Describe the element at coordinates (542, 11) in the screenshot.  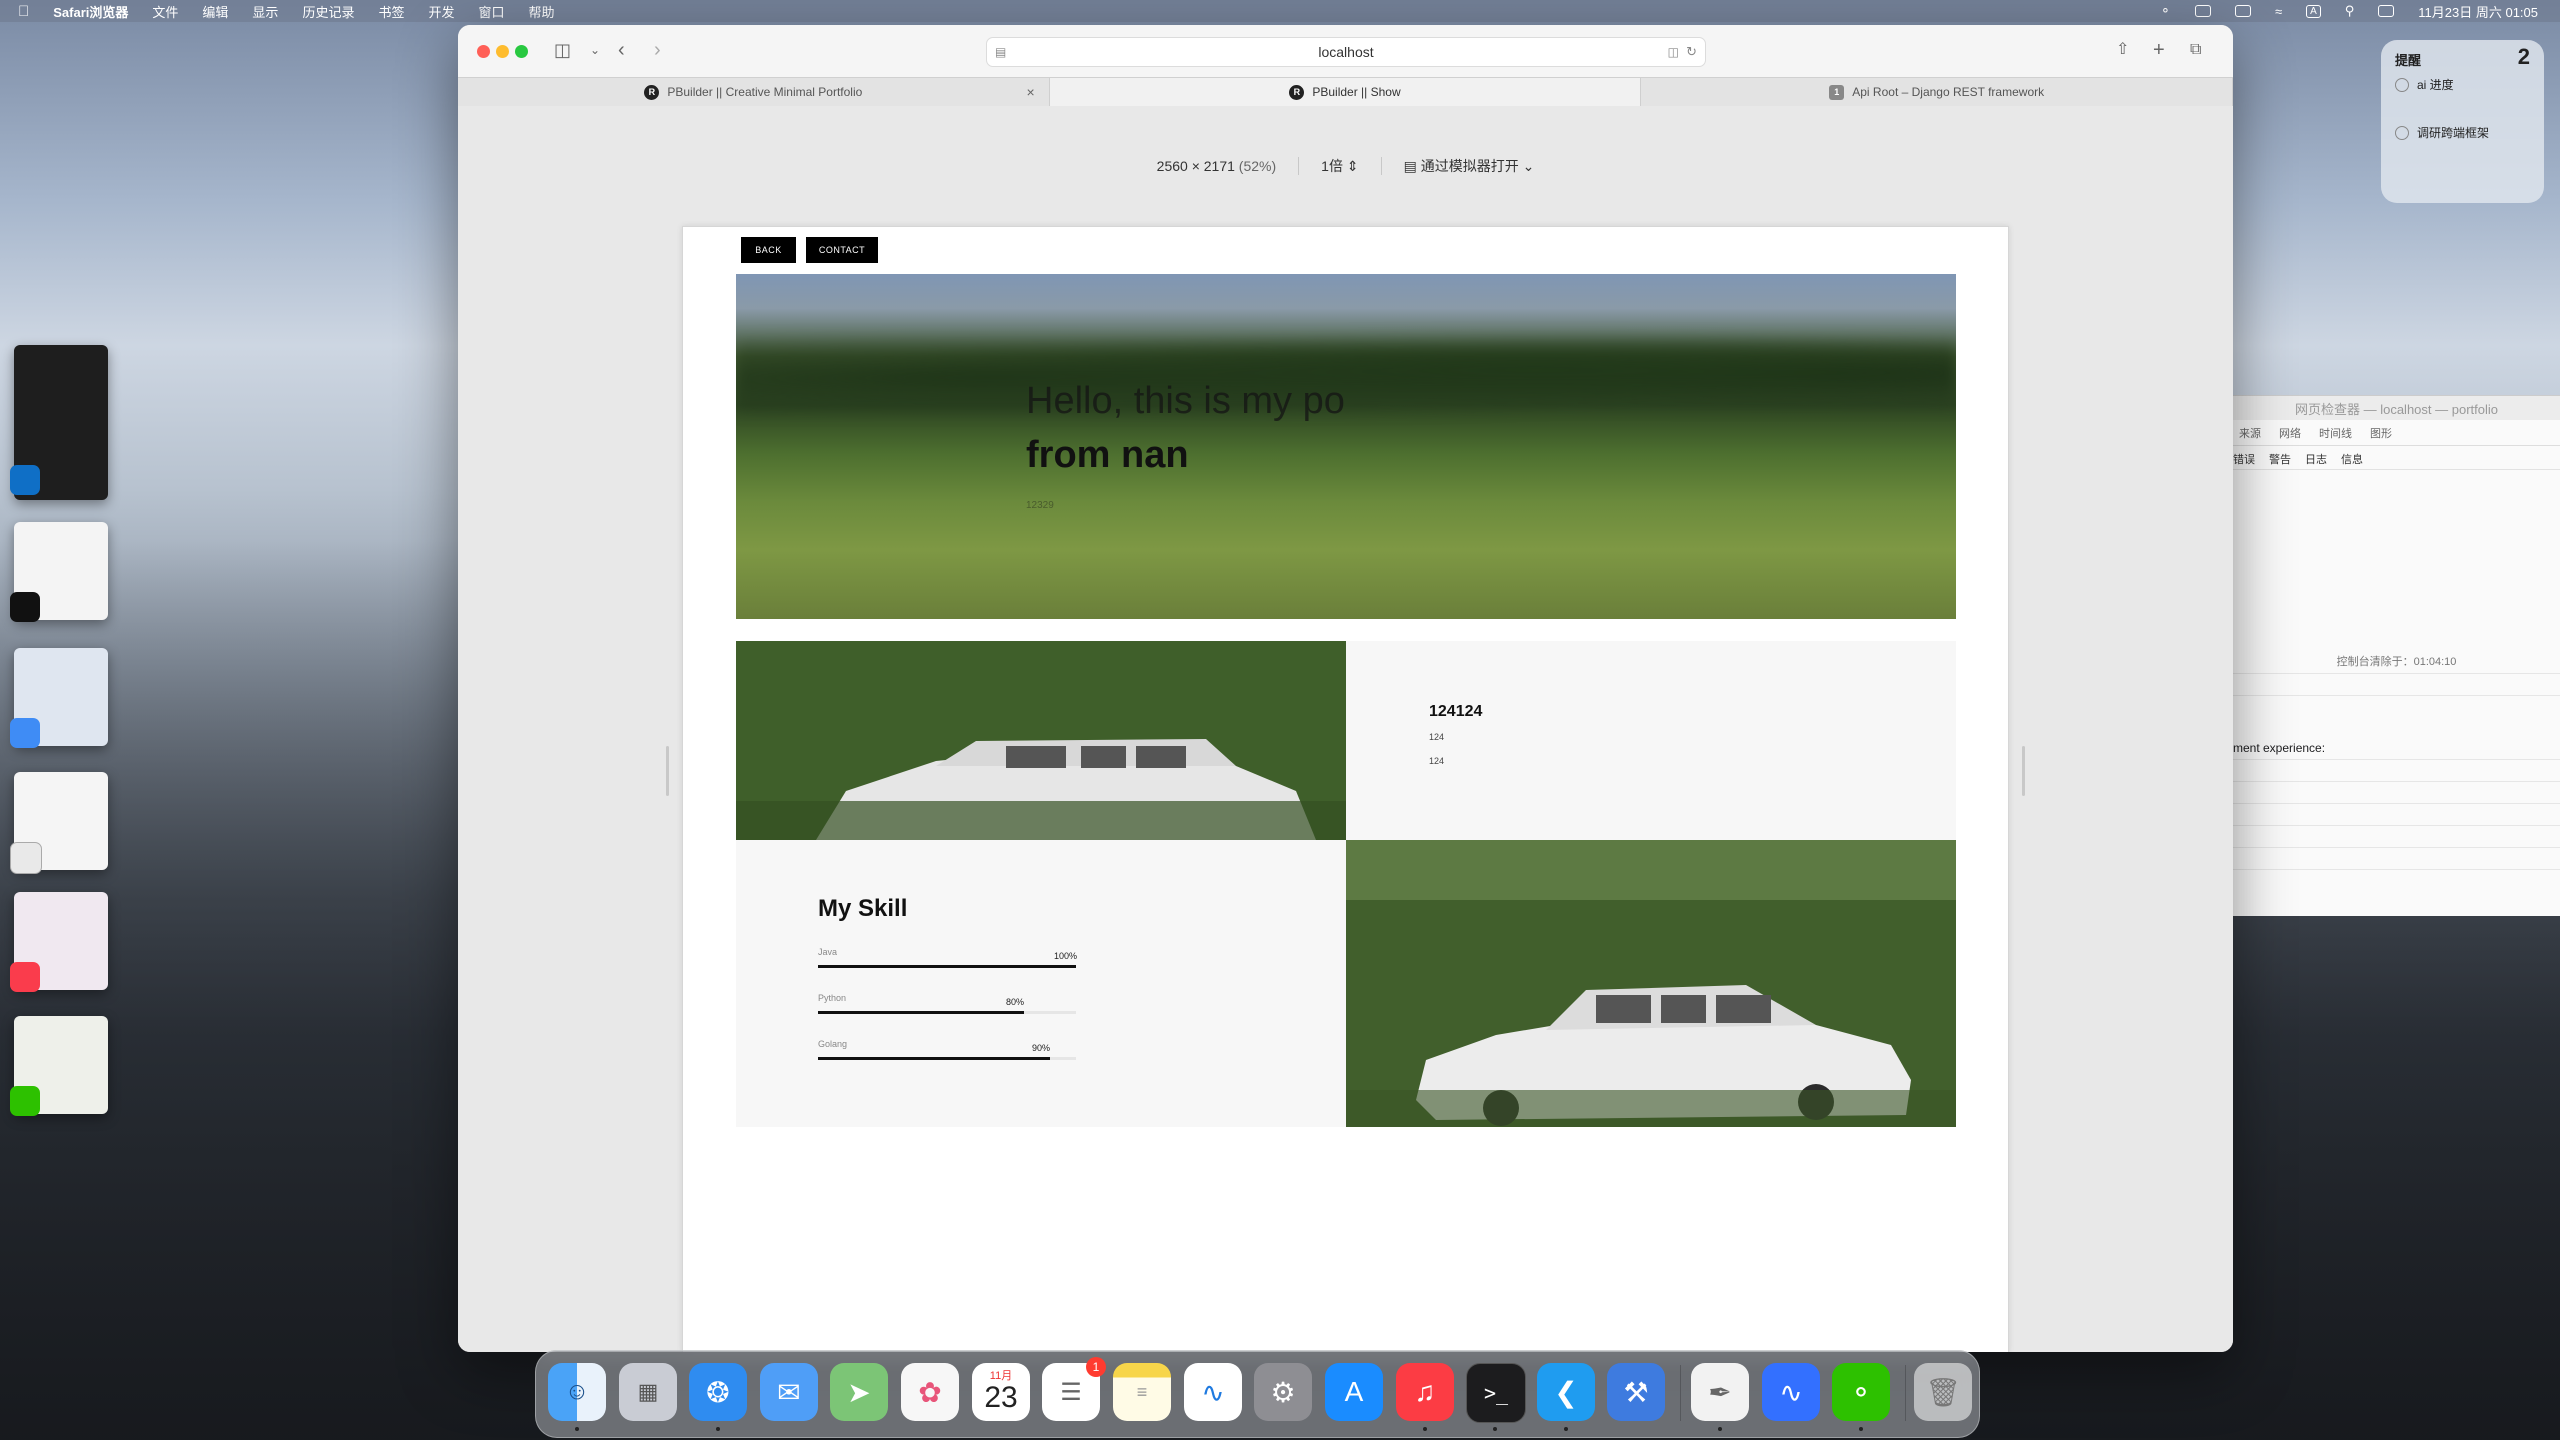
I see `menu-help: 帮助` at that location.